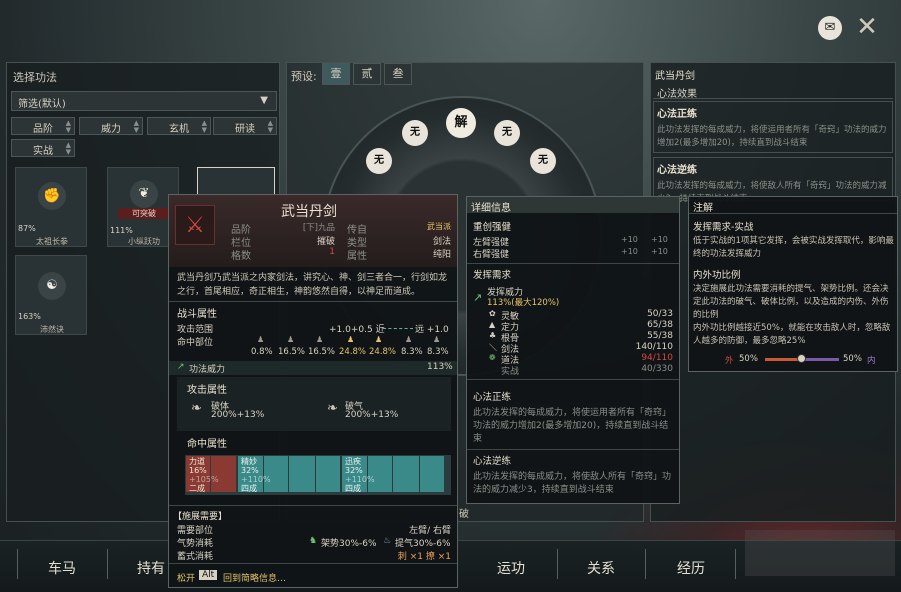 The width and height of the screenshot is (901, 592). What do you see at coordinates (360, 479) in the screenshot?
I see `seg-sub: +110%` at bounding box center [360, 479].